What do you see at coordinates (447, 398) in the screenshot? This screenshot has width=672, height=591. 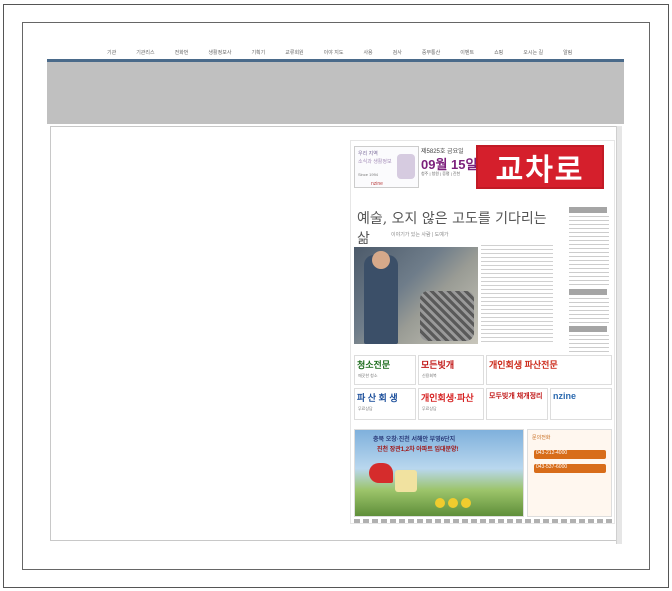 I see `ad-title: 개인회생·파산` at bounding box center [447, 398].